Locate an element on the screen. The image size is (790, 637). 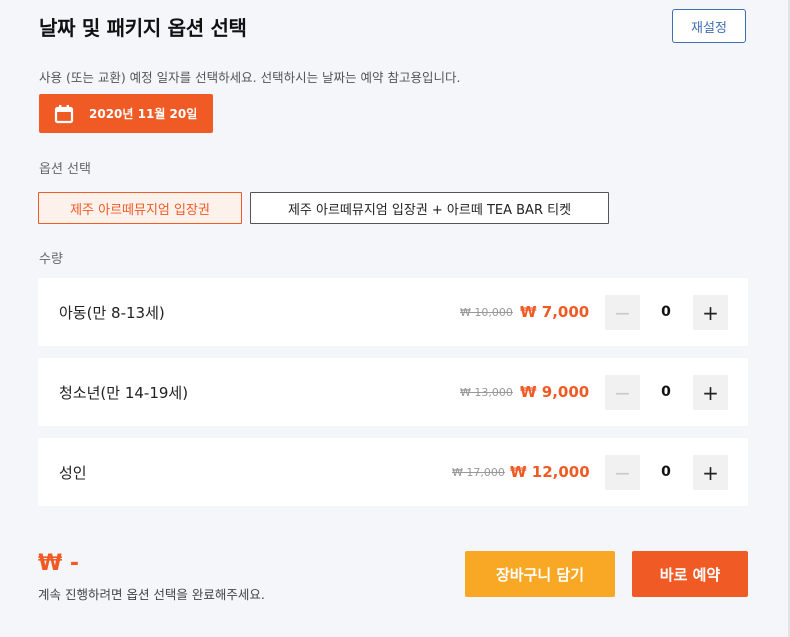
date-picker-button: 2020년 11월 20일 is located at coordinates (126, 113).